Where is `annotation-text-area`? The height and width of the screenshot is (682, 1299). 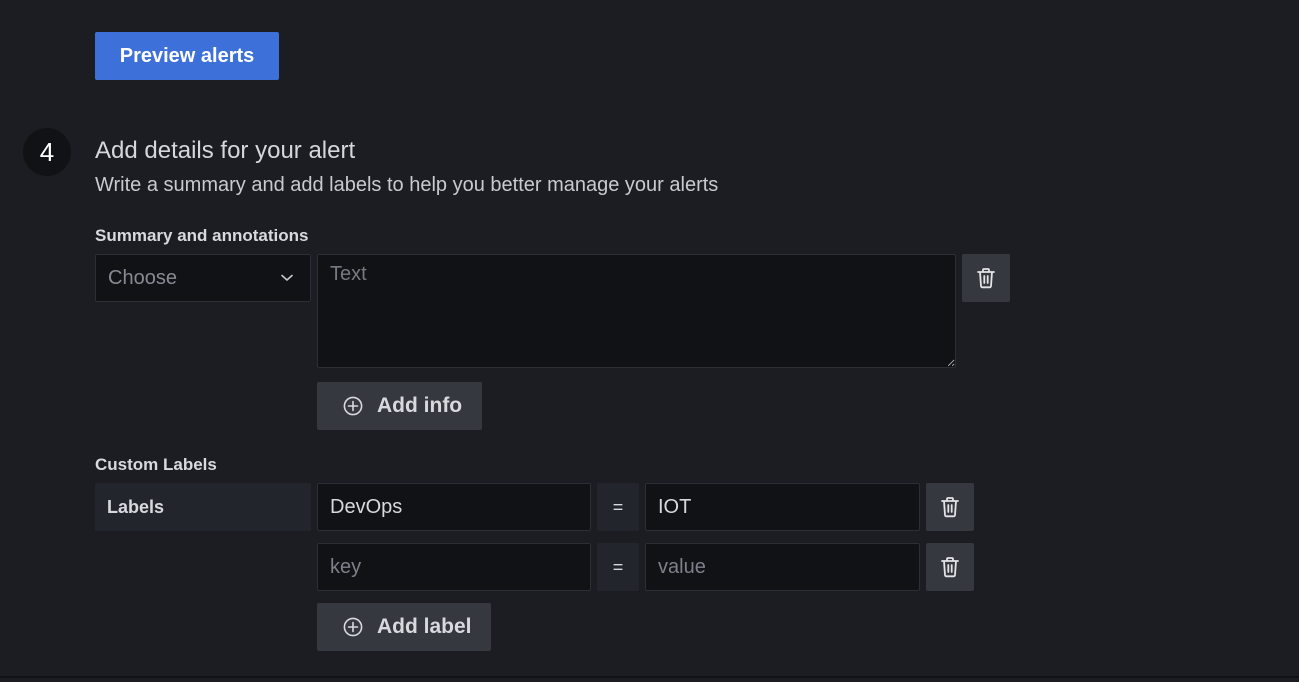 annotation-text-area is located at coordinates (636, 311).